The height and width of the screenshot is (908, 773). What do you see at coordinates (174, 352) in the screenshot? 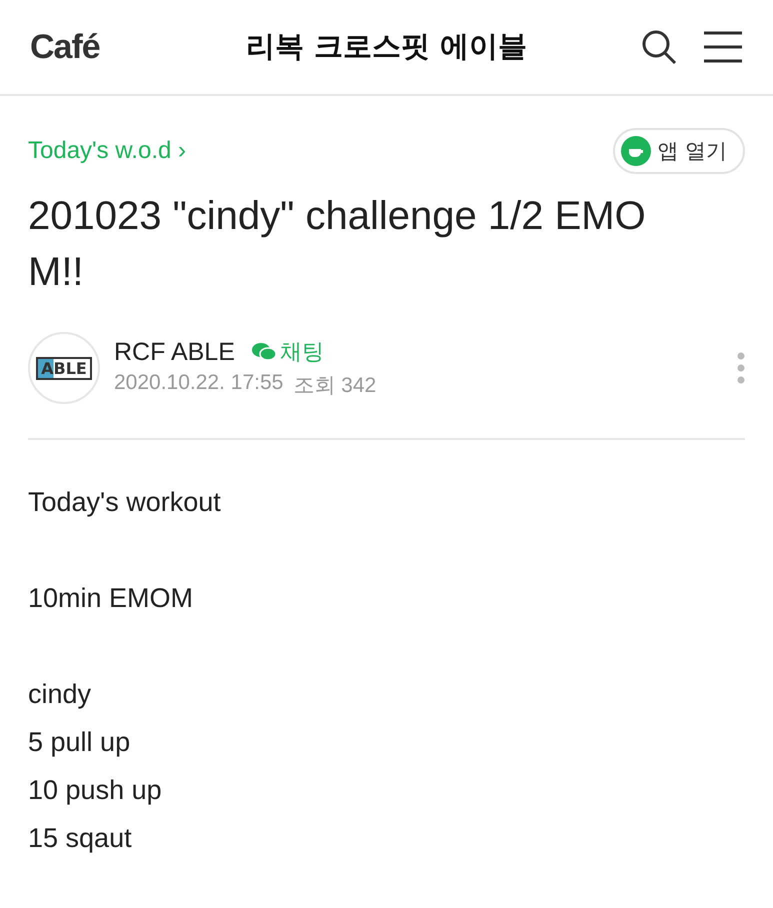
I see `author-name: RCF ABLE` at bounding box center [174, 352].